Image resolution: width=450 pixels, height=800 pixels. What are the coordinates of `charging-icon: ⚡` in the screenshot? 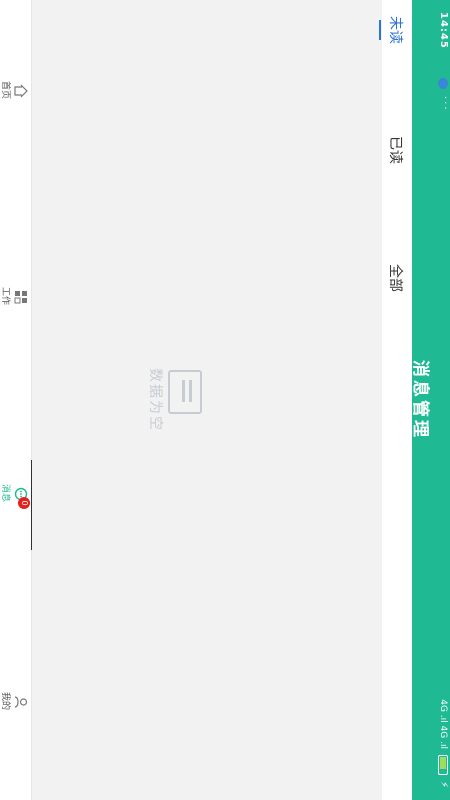 It's located at (443, 784).